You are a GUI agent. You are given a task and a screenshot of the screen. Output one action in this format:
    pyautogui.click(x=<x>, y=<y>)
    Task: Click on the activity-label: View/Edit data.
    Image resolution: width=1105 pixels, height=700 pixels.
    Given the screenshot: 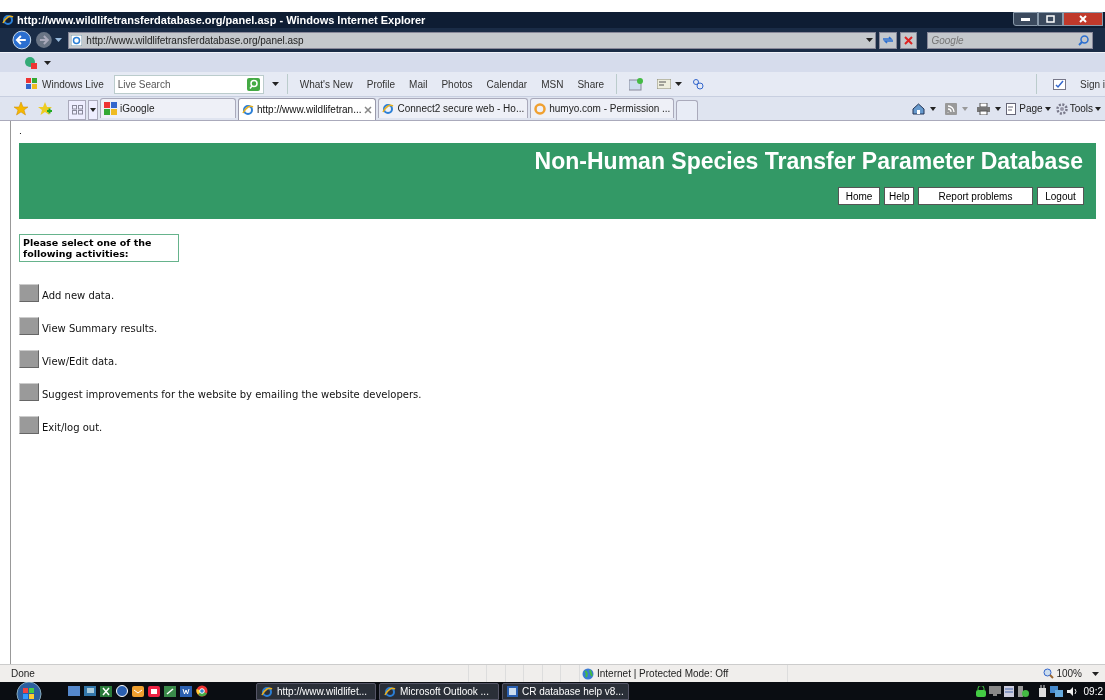 What is the action you would take?
    pyautogui.click(x=80, y=362)
    